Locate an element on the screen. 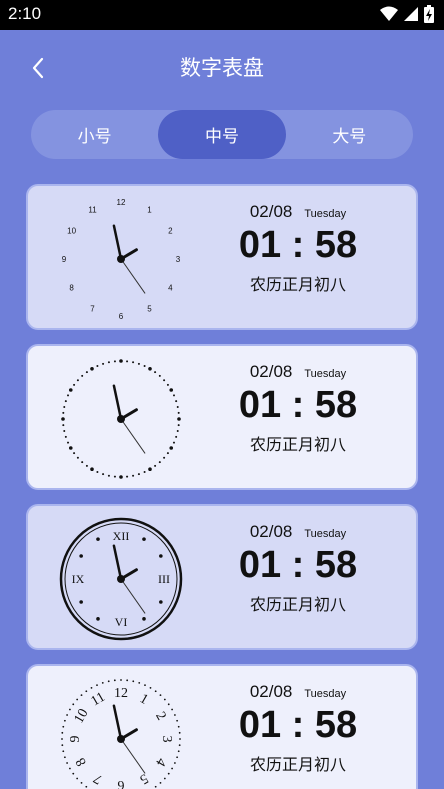 The width and height of the screenshot is (444, 789). dial-numeral: 6 is located at coordinates (121, 316).